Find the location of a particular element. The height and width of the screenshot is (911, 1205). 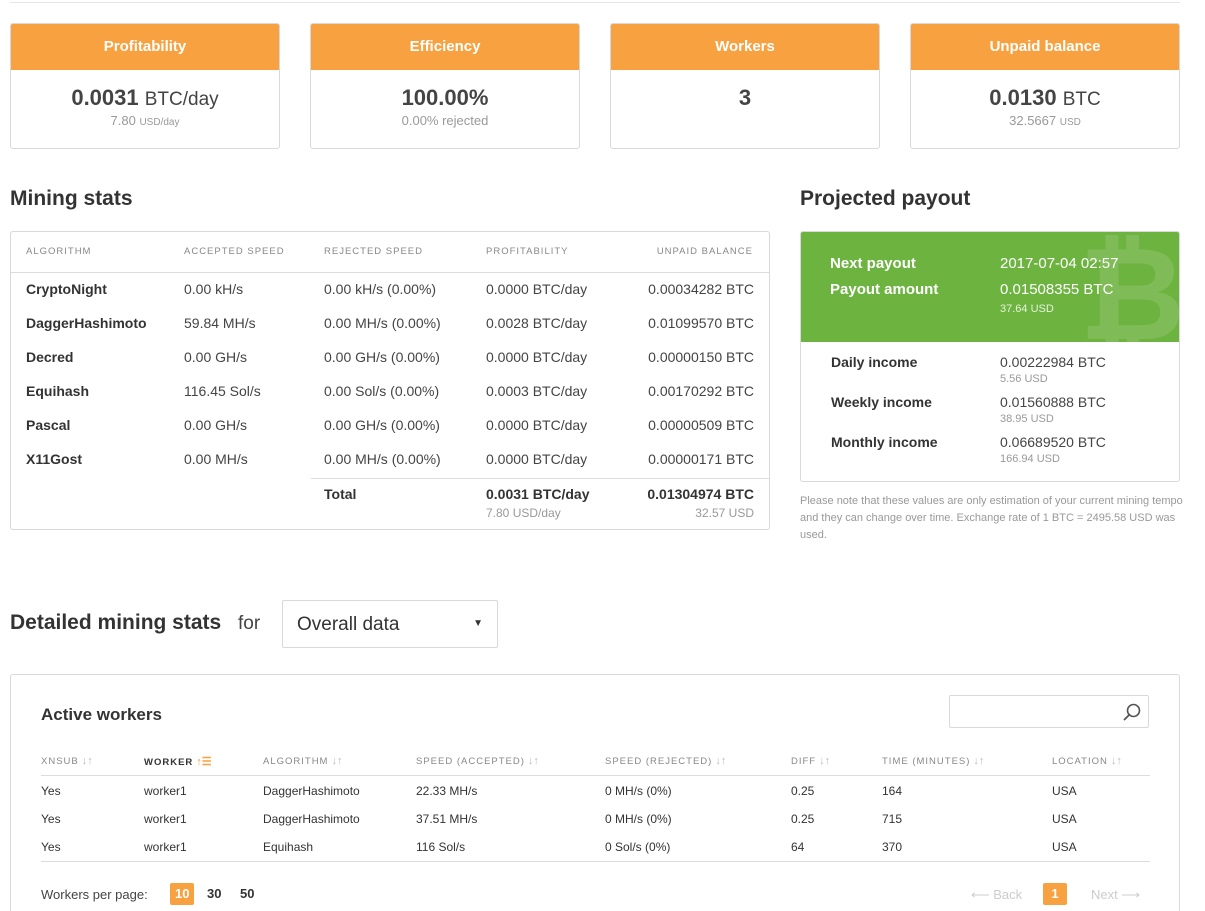

speed-rejected-cell: 0 MH/s (0%) is located at coordinates (638, 791).